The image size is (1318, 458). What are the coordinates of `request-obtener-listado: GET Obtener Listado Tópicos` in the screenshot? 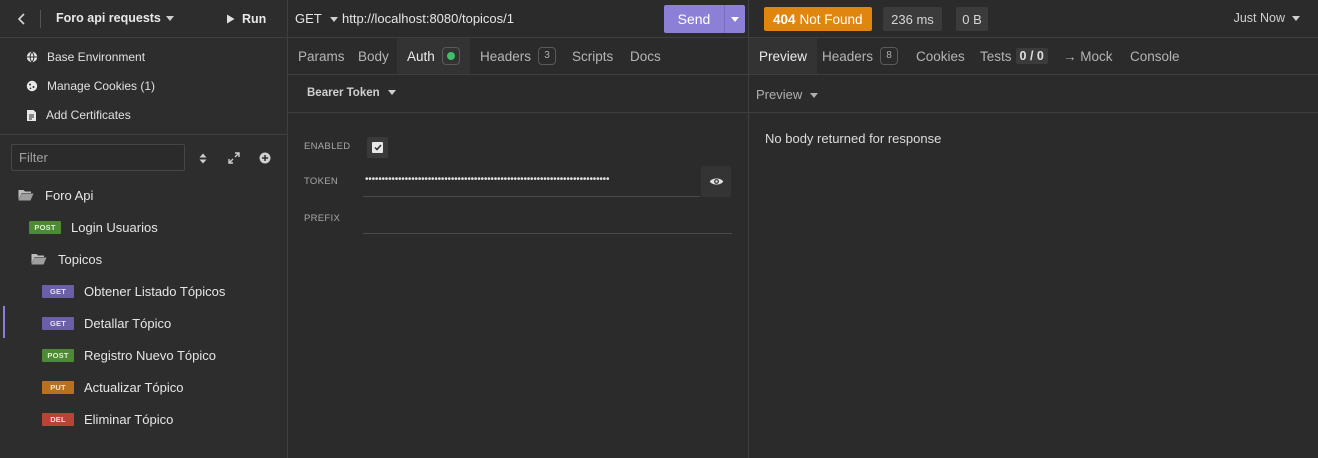 It's located at (133, 291).